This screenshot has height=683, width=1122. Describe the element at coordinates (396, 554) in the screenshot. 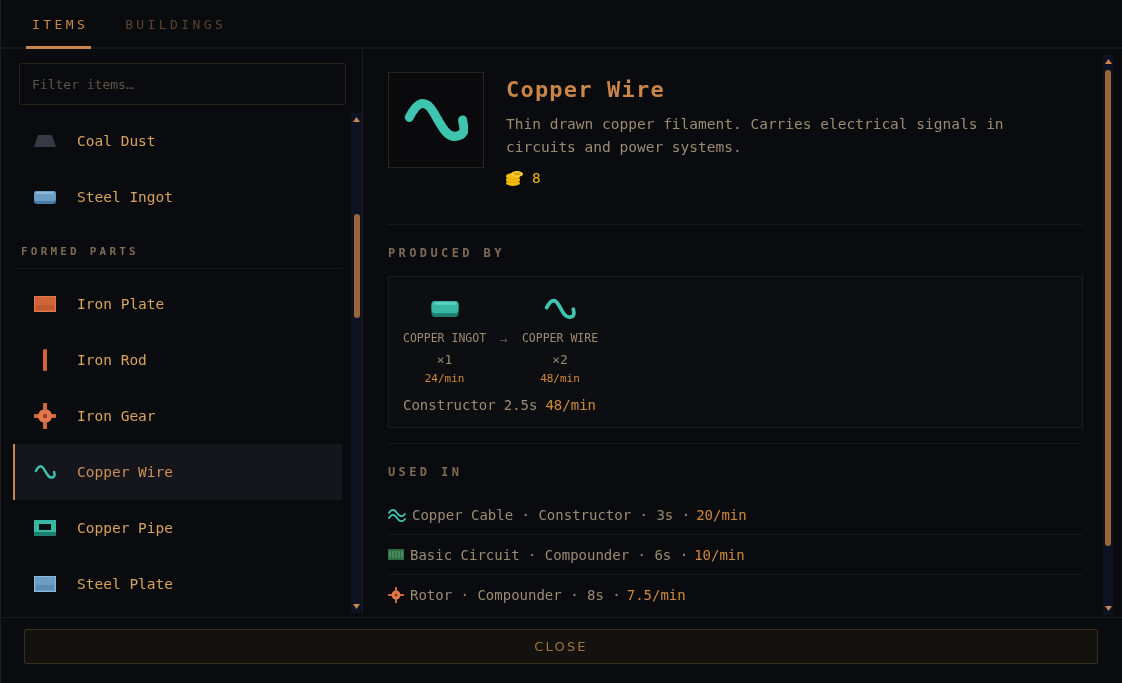

I see `circuit-board-icon` at that location.